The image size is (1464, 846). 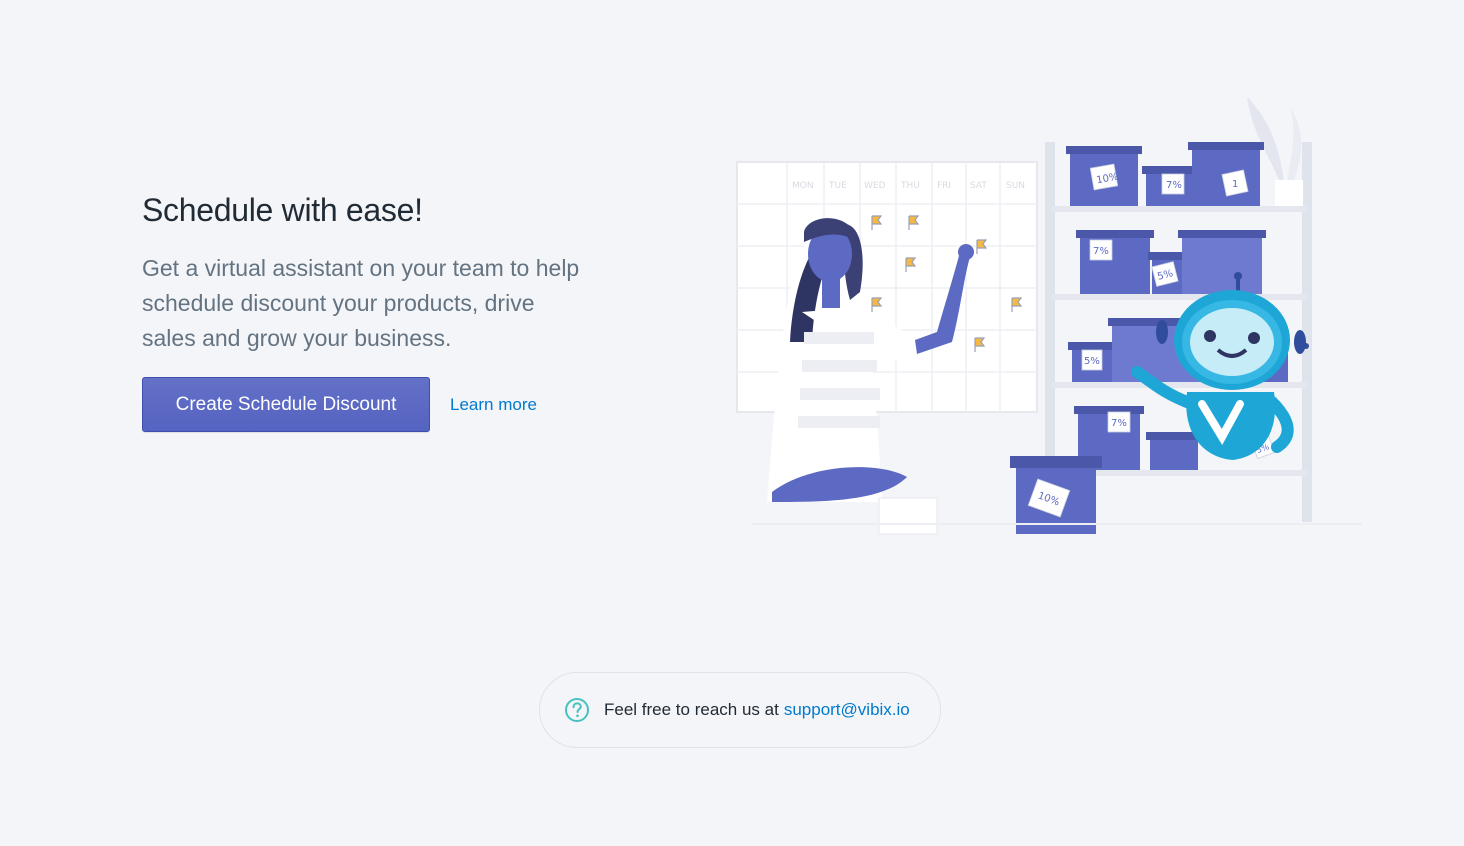 I want to click on create-schedule-discount-button: Create Schedule Discount, so click(x=286, y=404).